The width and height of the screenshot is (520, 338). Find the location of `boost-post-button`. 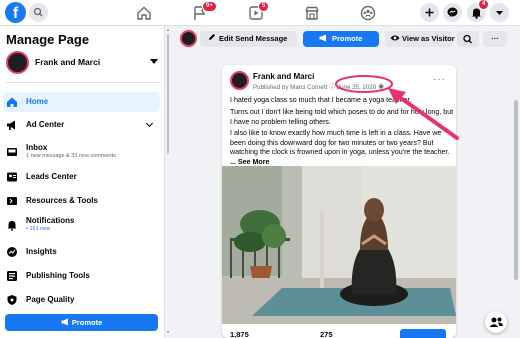

boost-post-button is located at coordinates (423, 333).